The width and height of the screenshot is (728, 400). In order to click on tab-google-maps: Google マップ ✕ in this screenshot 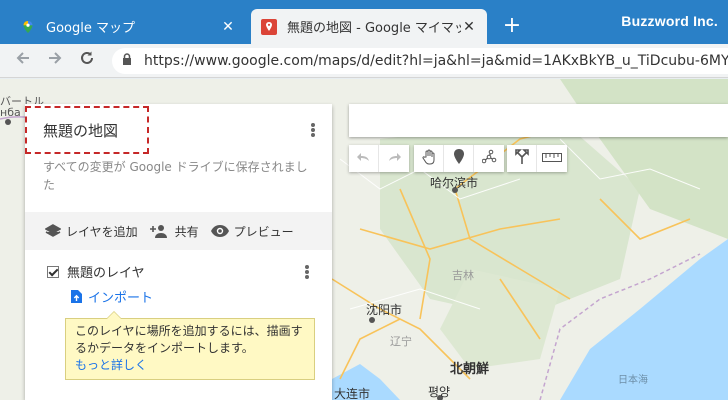, I will do `click(128, 26)`.